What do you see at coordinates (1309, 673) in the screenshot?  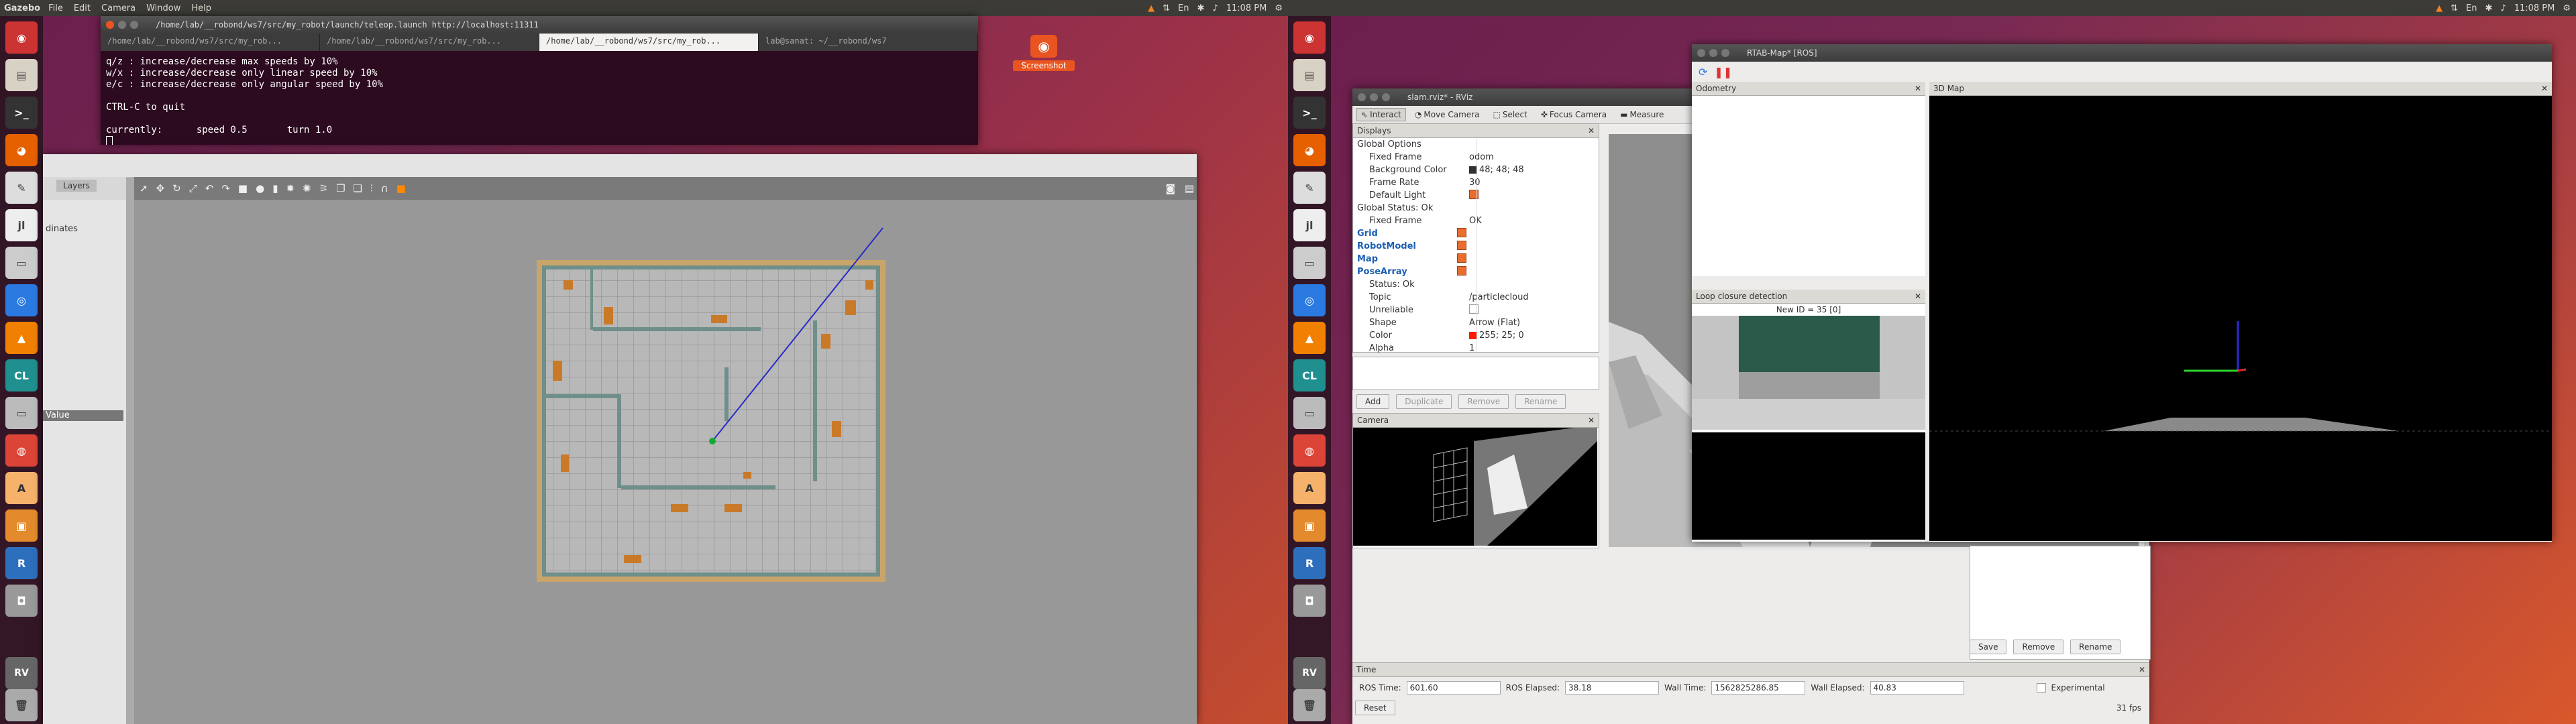 I see `rviz-icon: RV` at bounding box center [1309, 673].